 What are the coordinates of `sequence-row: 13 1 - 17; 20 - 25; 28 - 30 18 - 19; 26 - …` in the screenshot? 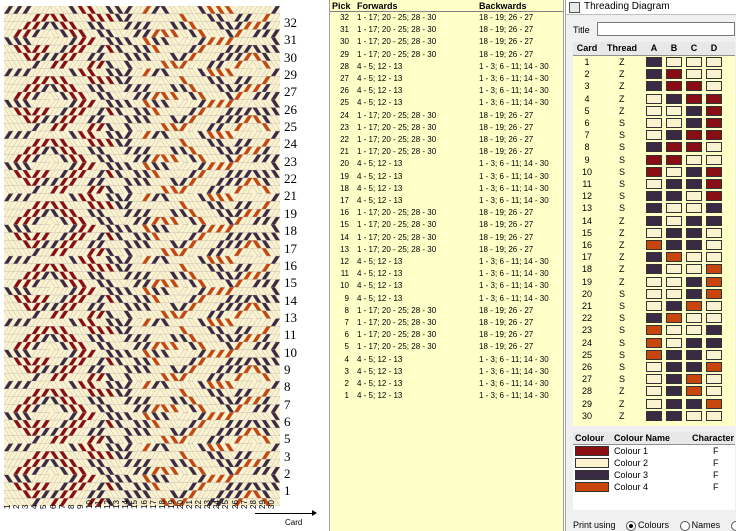 It's located at (446, 250).